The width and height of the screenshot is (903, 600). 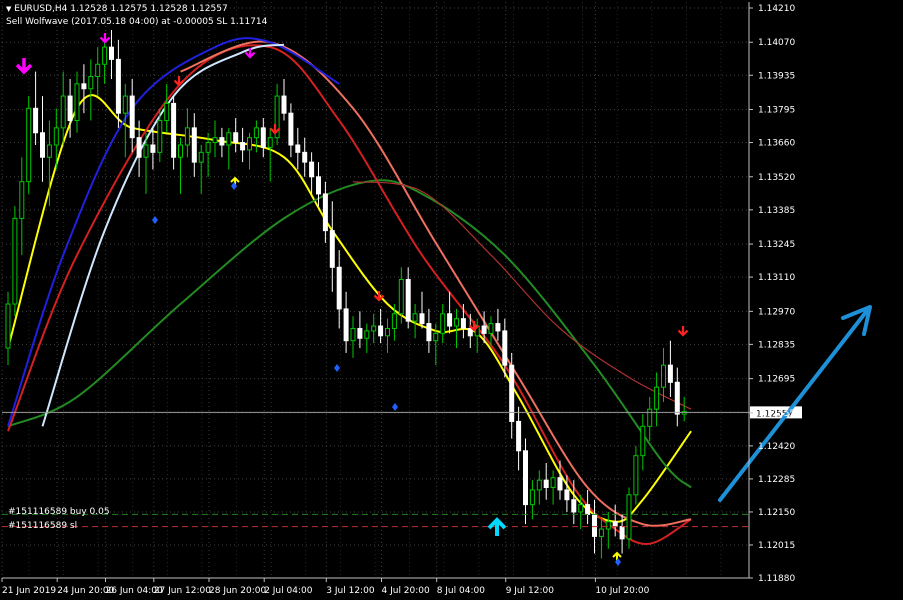 What do you see at coordinates (776, 414) in the screenshot?
I see `y-tick-label: 1.12555` at bounding box center [776, 414].